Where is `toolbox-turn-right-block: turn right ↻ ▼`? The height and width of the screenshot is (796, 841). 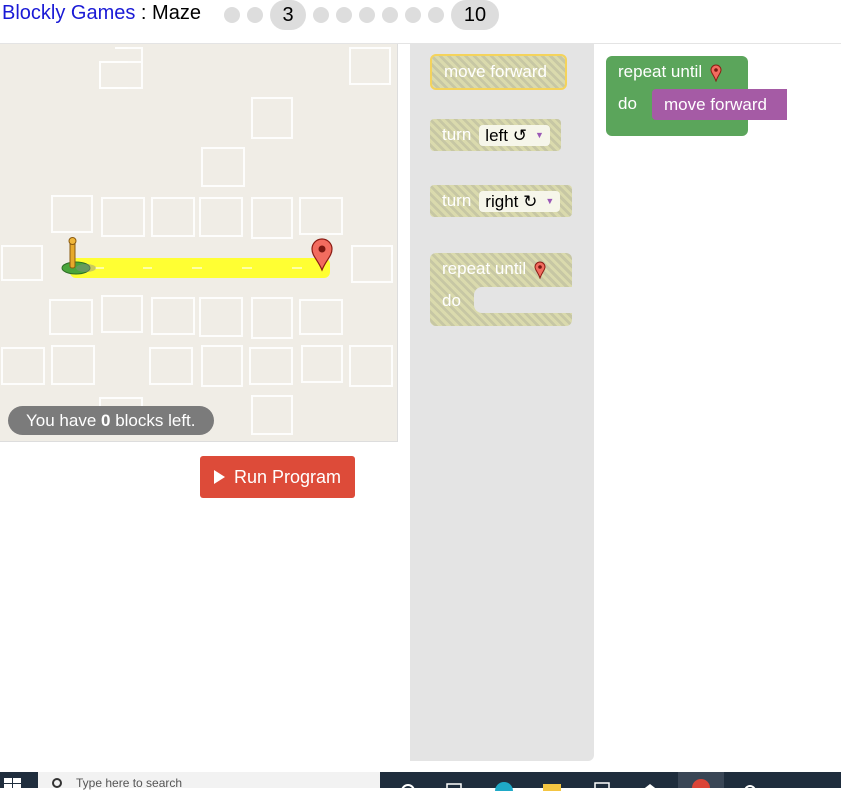 toolbox-turn-right-block: turn right ↻ ▼ is located at coordinates (501, 201).